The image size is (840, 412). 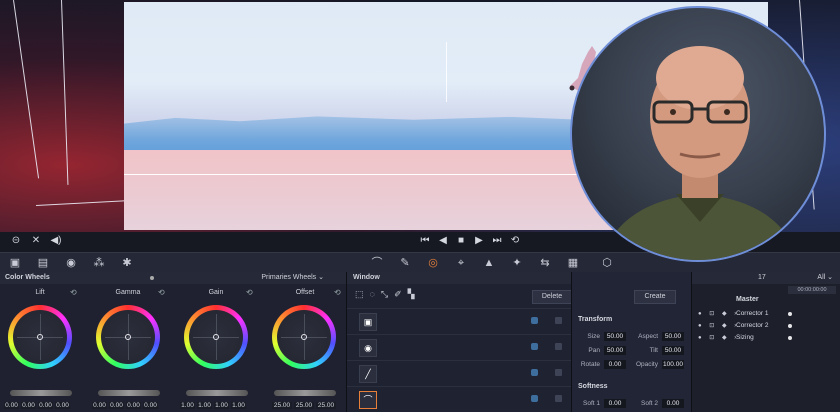 What do you see at coordinates (45, 405) in the screenshot?
I see `lift-g-value: 0.00` at bounding box center [45, 405].